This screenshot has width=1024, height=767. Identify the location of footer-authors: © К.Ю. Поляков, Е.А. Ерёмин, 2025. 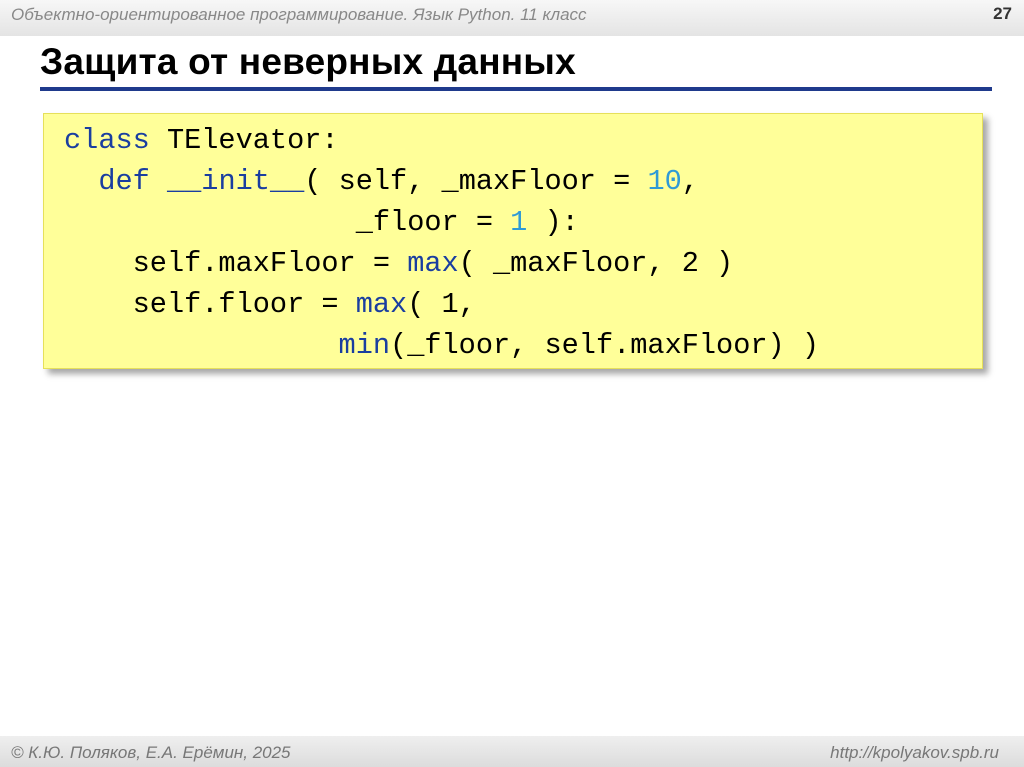
(151, 752).